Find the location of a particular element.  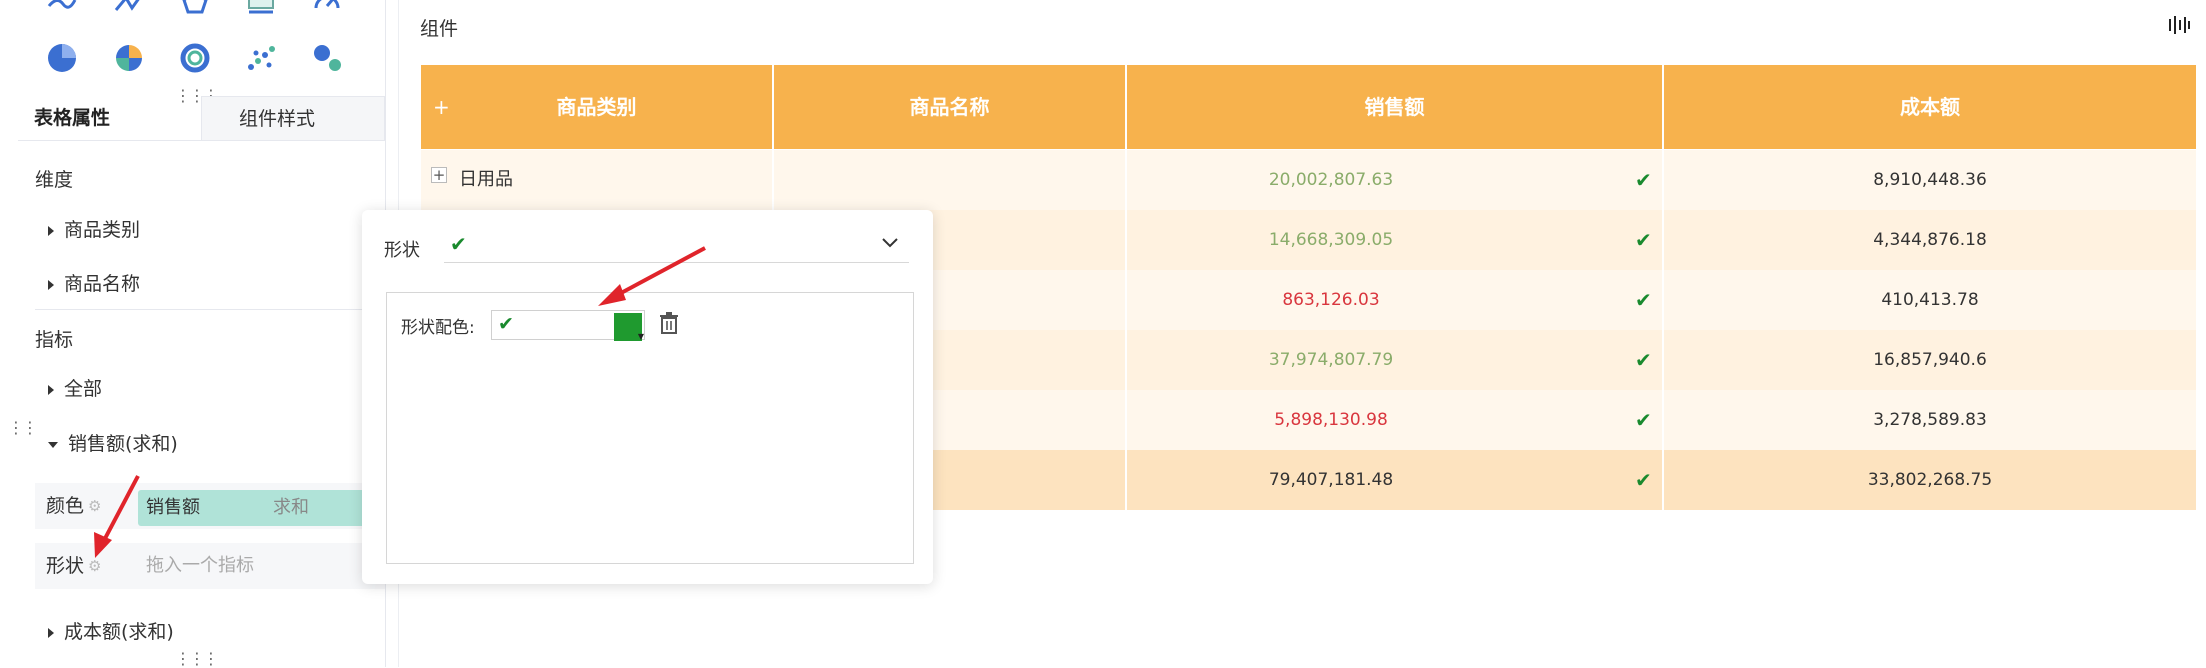

header-category: 商品类别 is located at coordinates (596, 107).